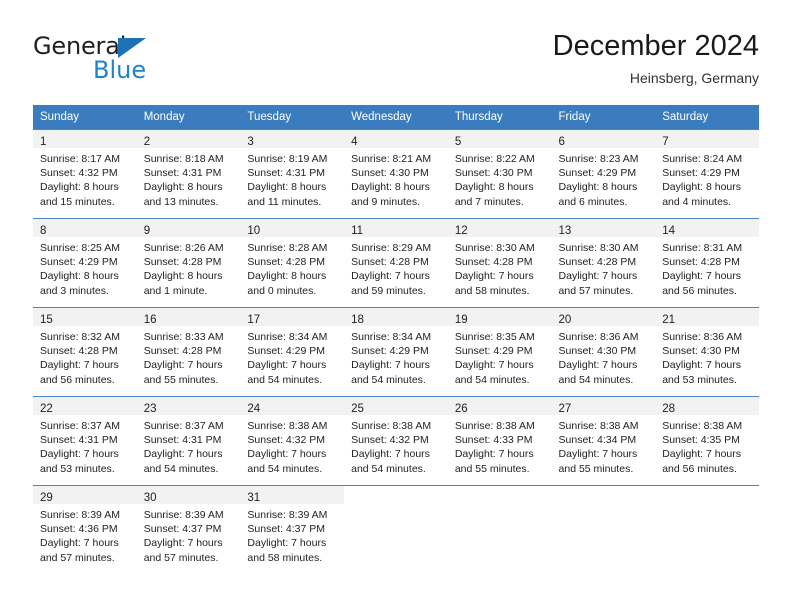  I want to click on daylight-text-line2: and 0 minutes., so click(282, 290).